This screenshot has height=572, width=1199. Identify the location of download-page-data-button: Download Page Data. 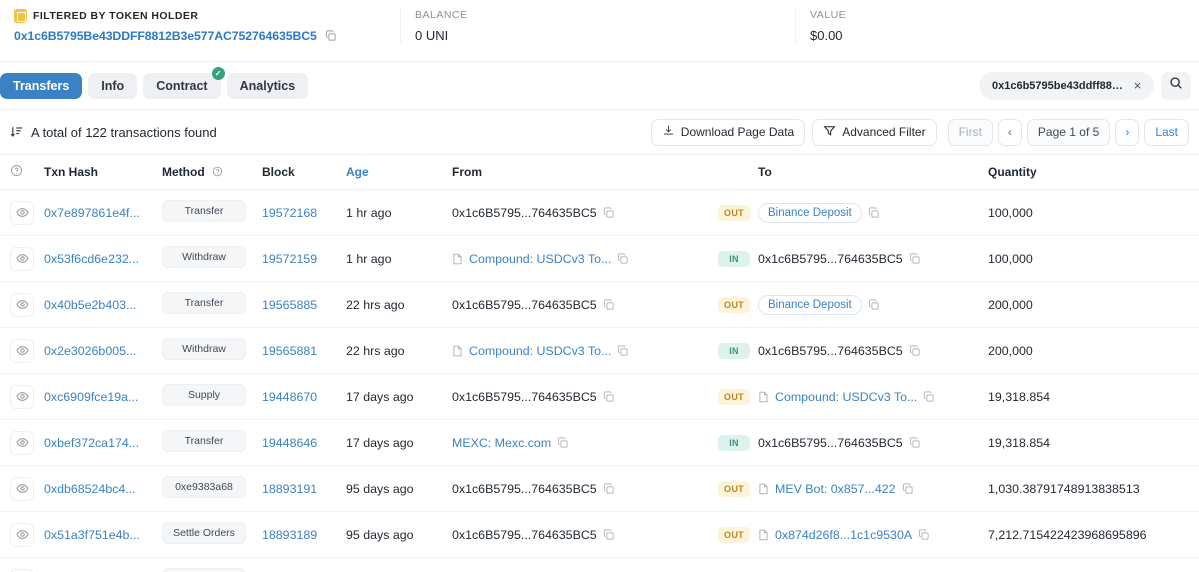
(728, 132).